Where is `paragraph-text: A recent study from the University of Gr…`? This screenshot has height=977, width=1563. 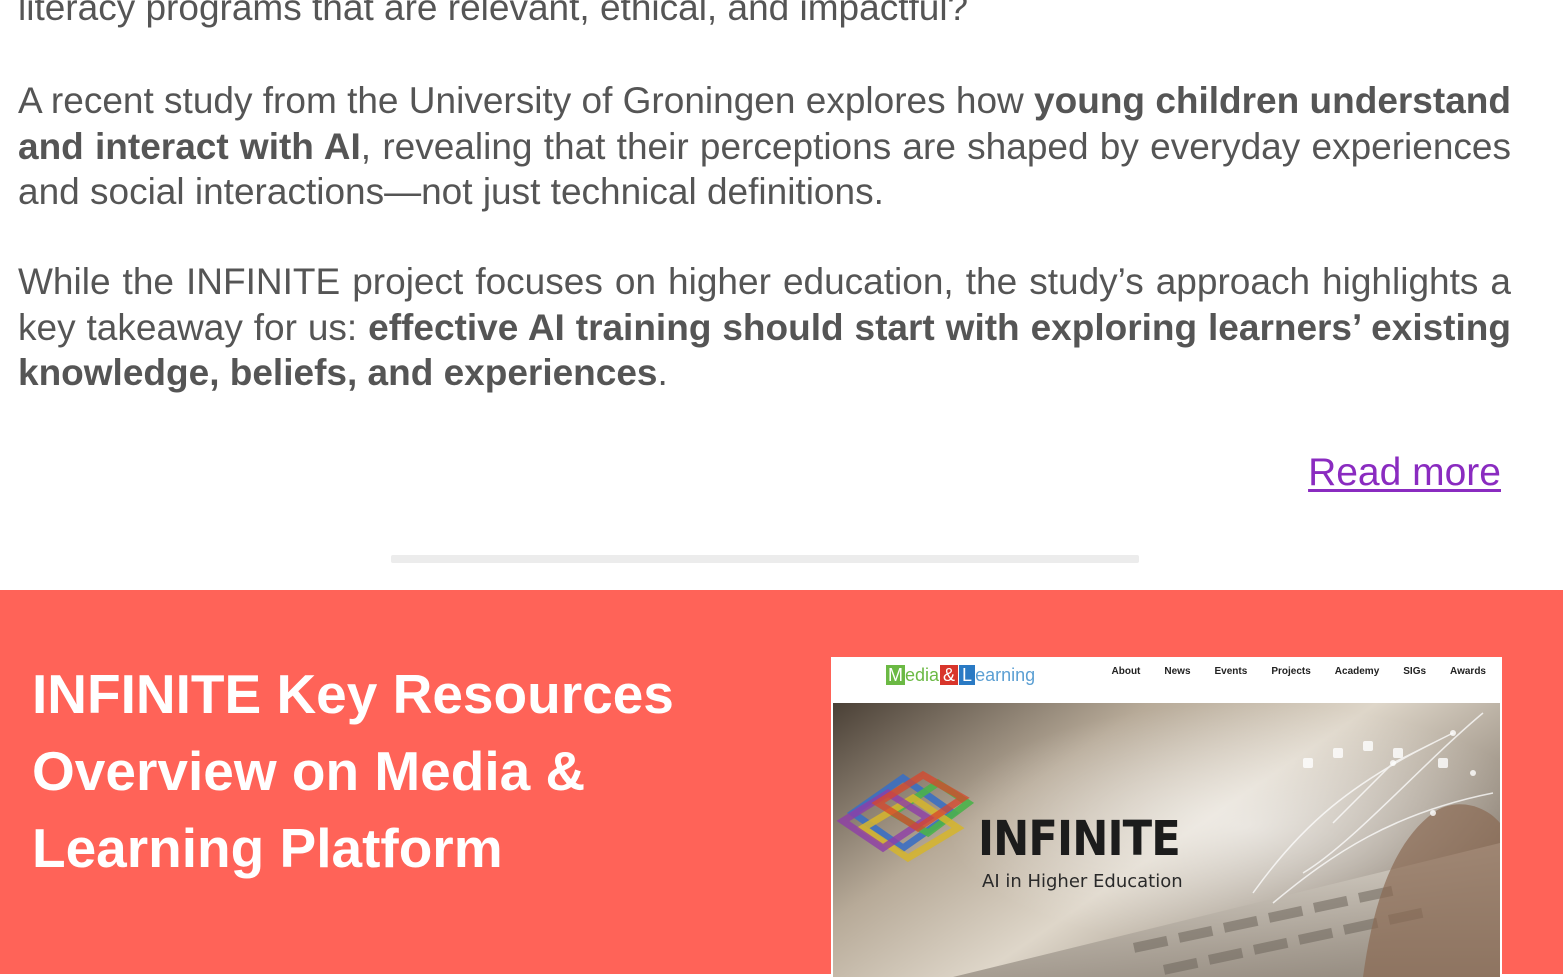
paragraph-text: A recent study from the University of Gr… is located at coordinates (526, 100).